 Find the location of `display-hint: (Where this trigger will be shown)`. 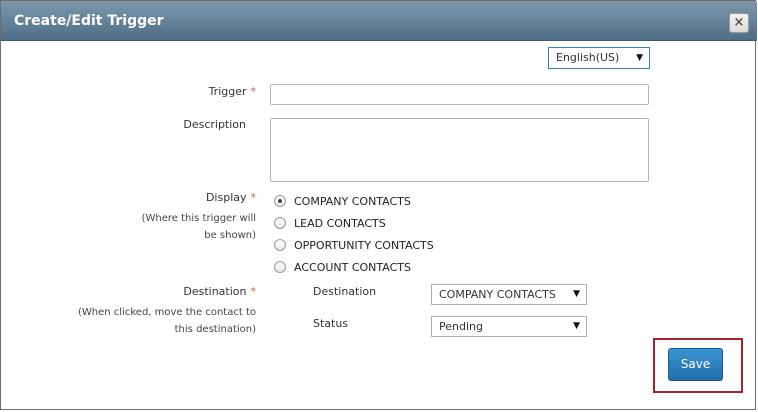

display-hint: (Where this trigger will be shown) is located at coordinates (173, 227).